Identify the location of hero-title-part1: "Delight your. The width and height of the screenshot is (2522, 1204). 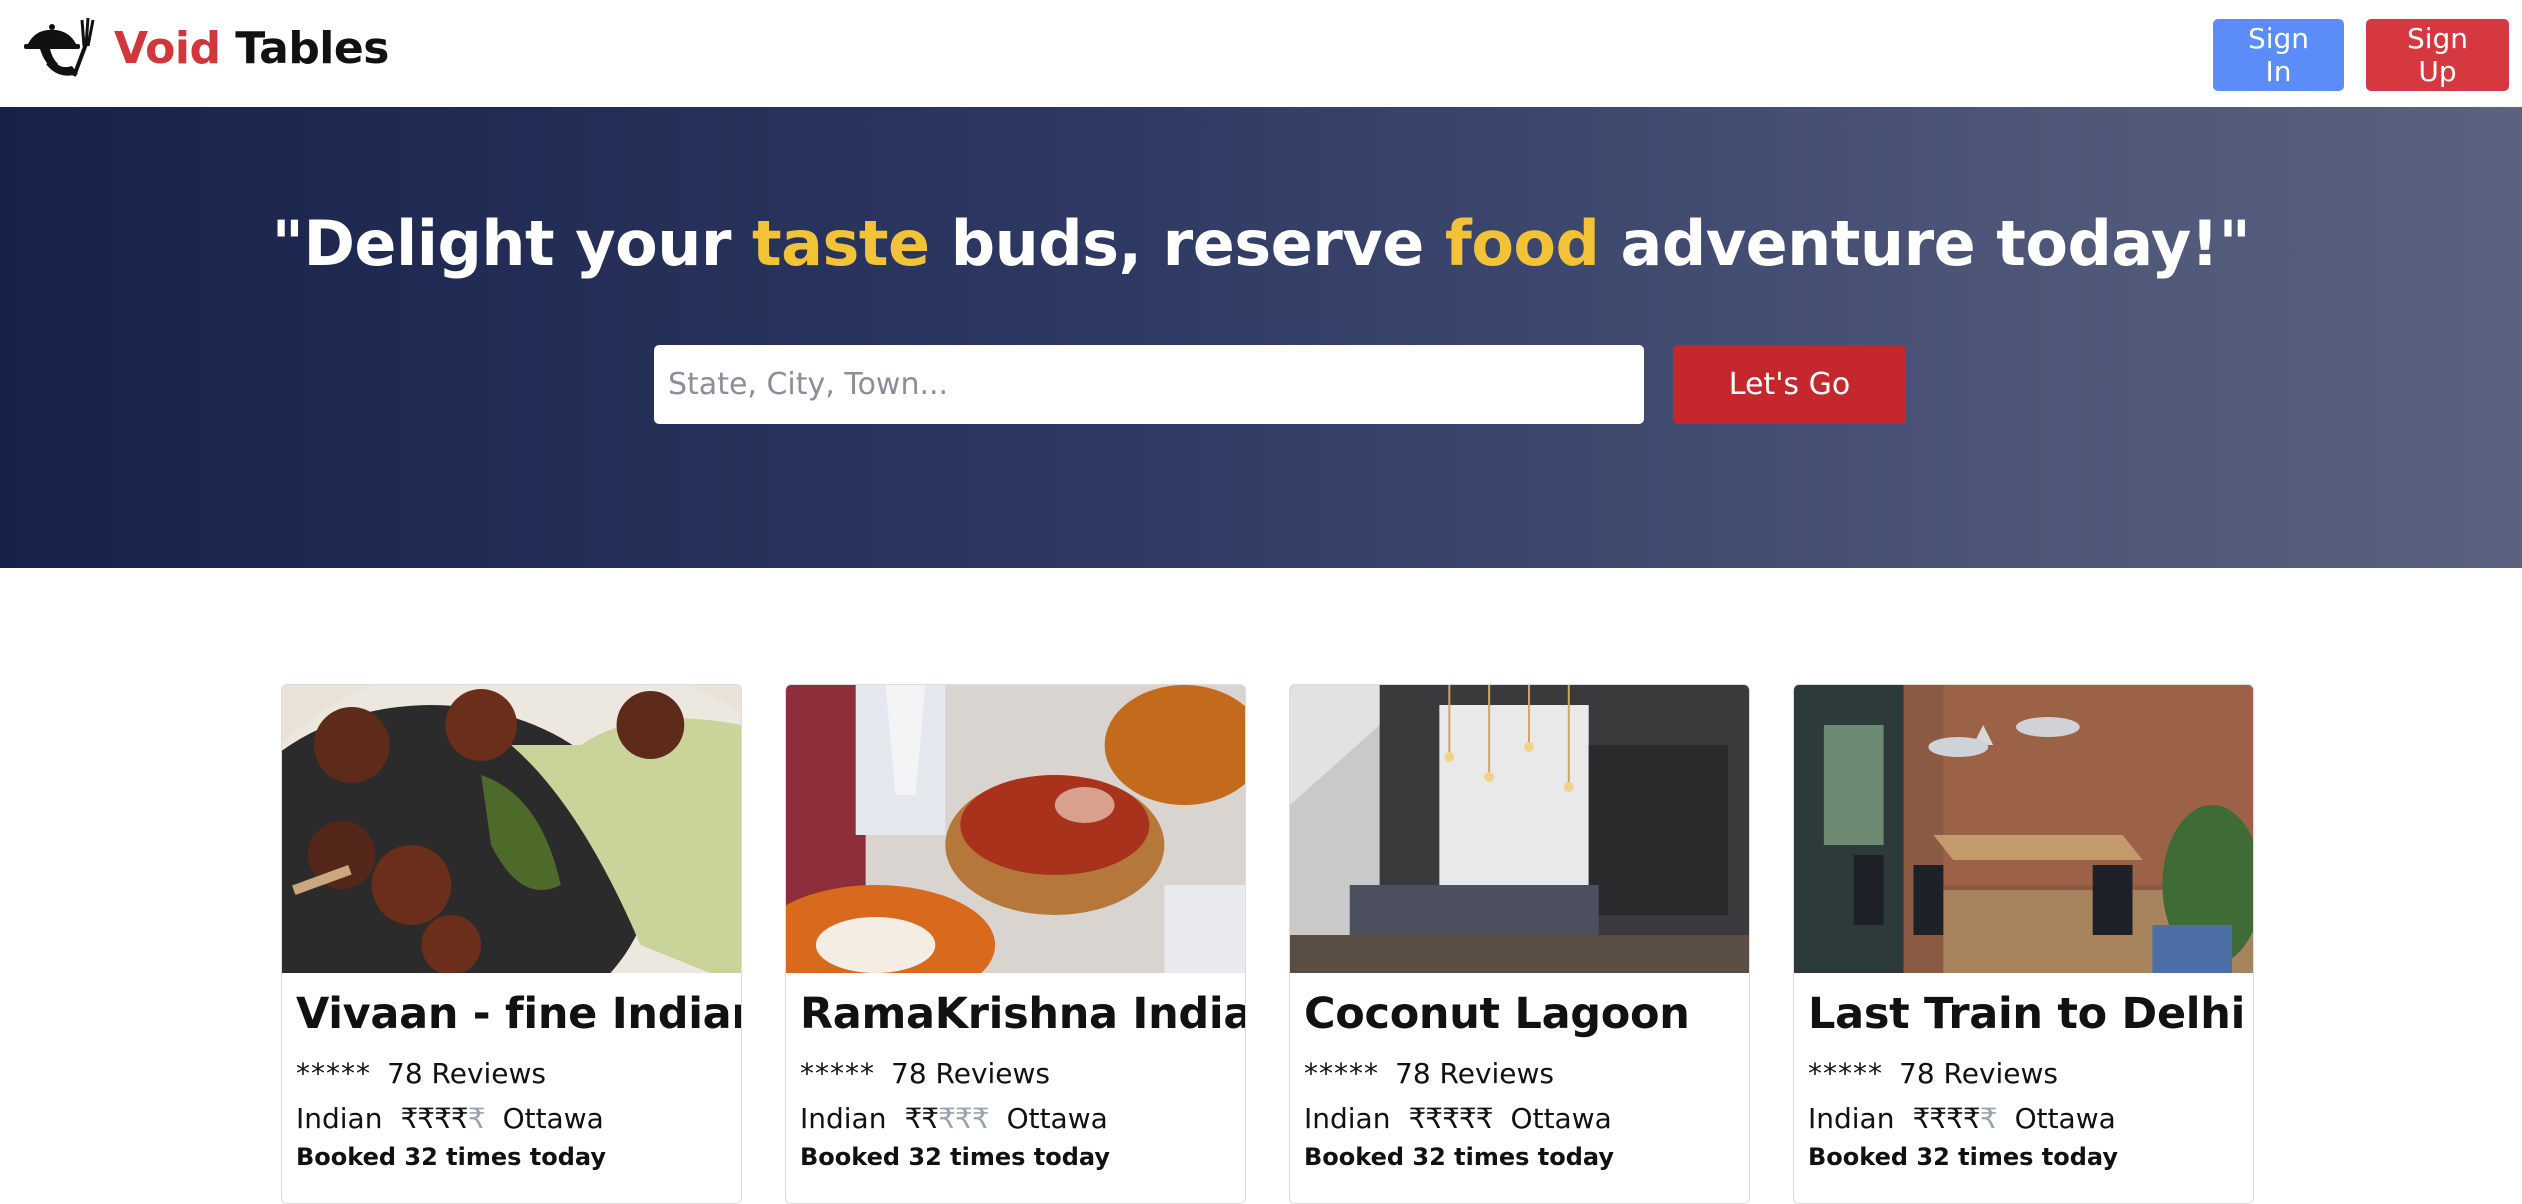
(512, 243).